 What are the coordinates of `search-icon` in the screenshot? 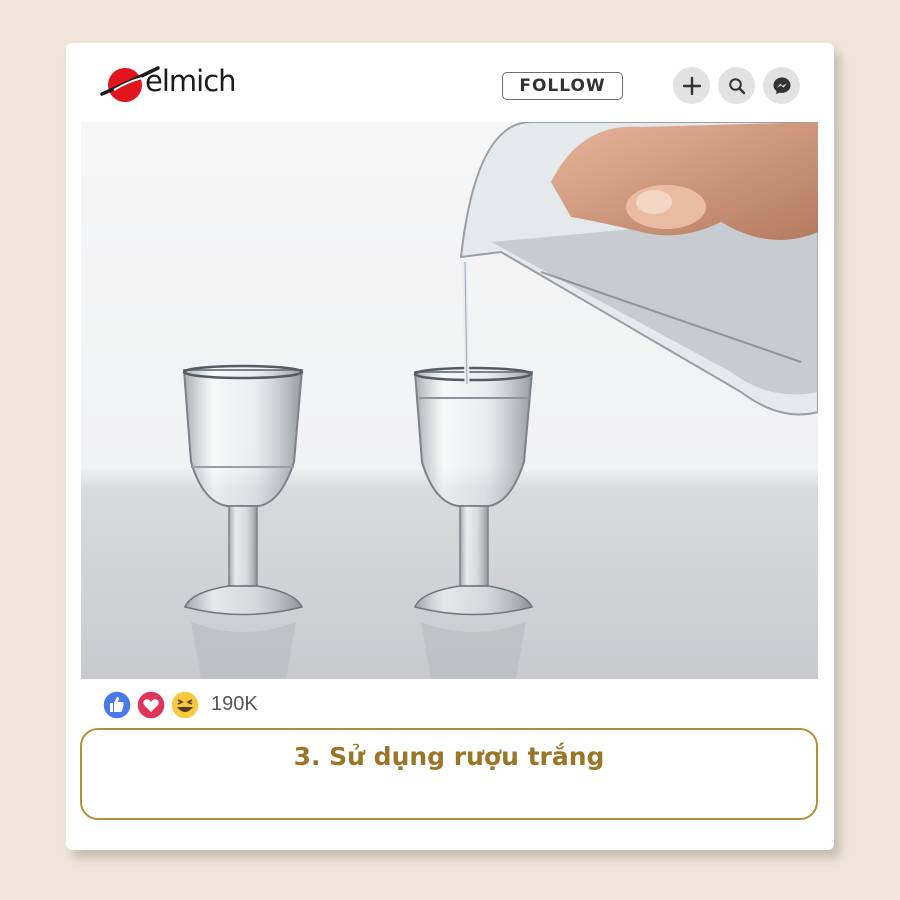 It's located at (736, 85).